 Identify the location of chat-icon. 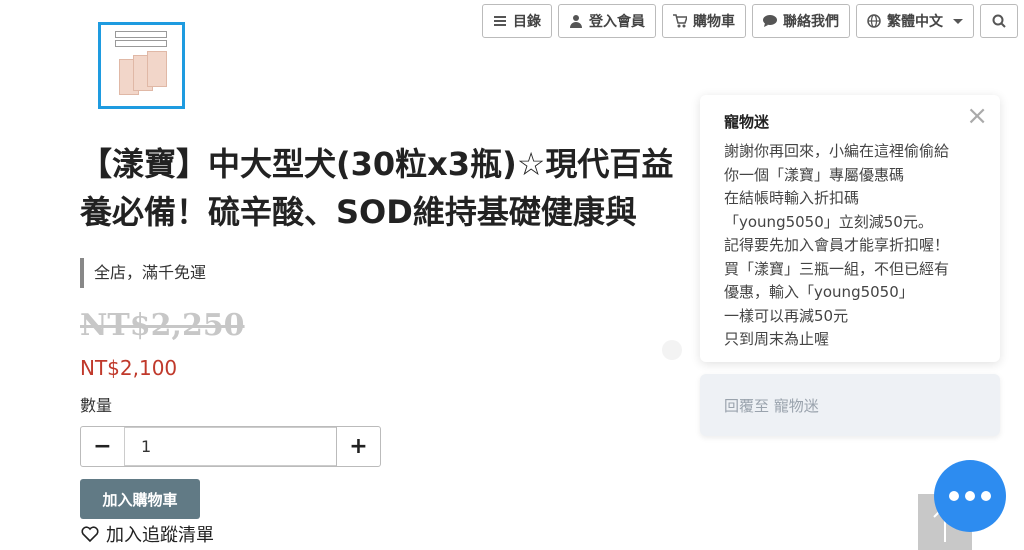
(770, 21).